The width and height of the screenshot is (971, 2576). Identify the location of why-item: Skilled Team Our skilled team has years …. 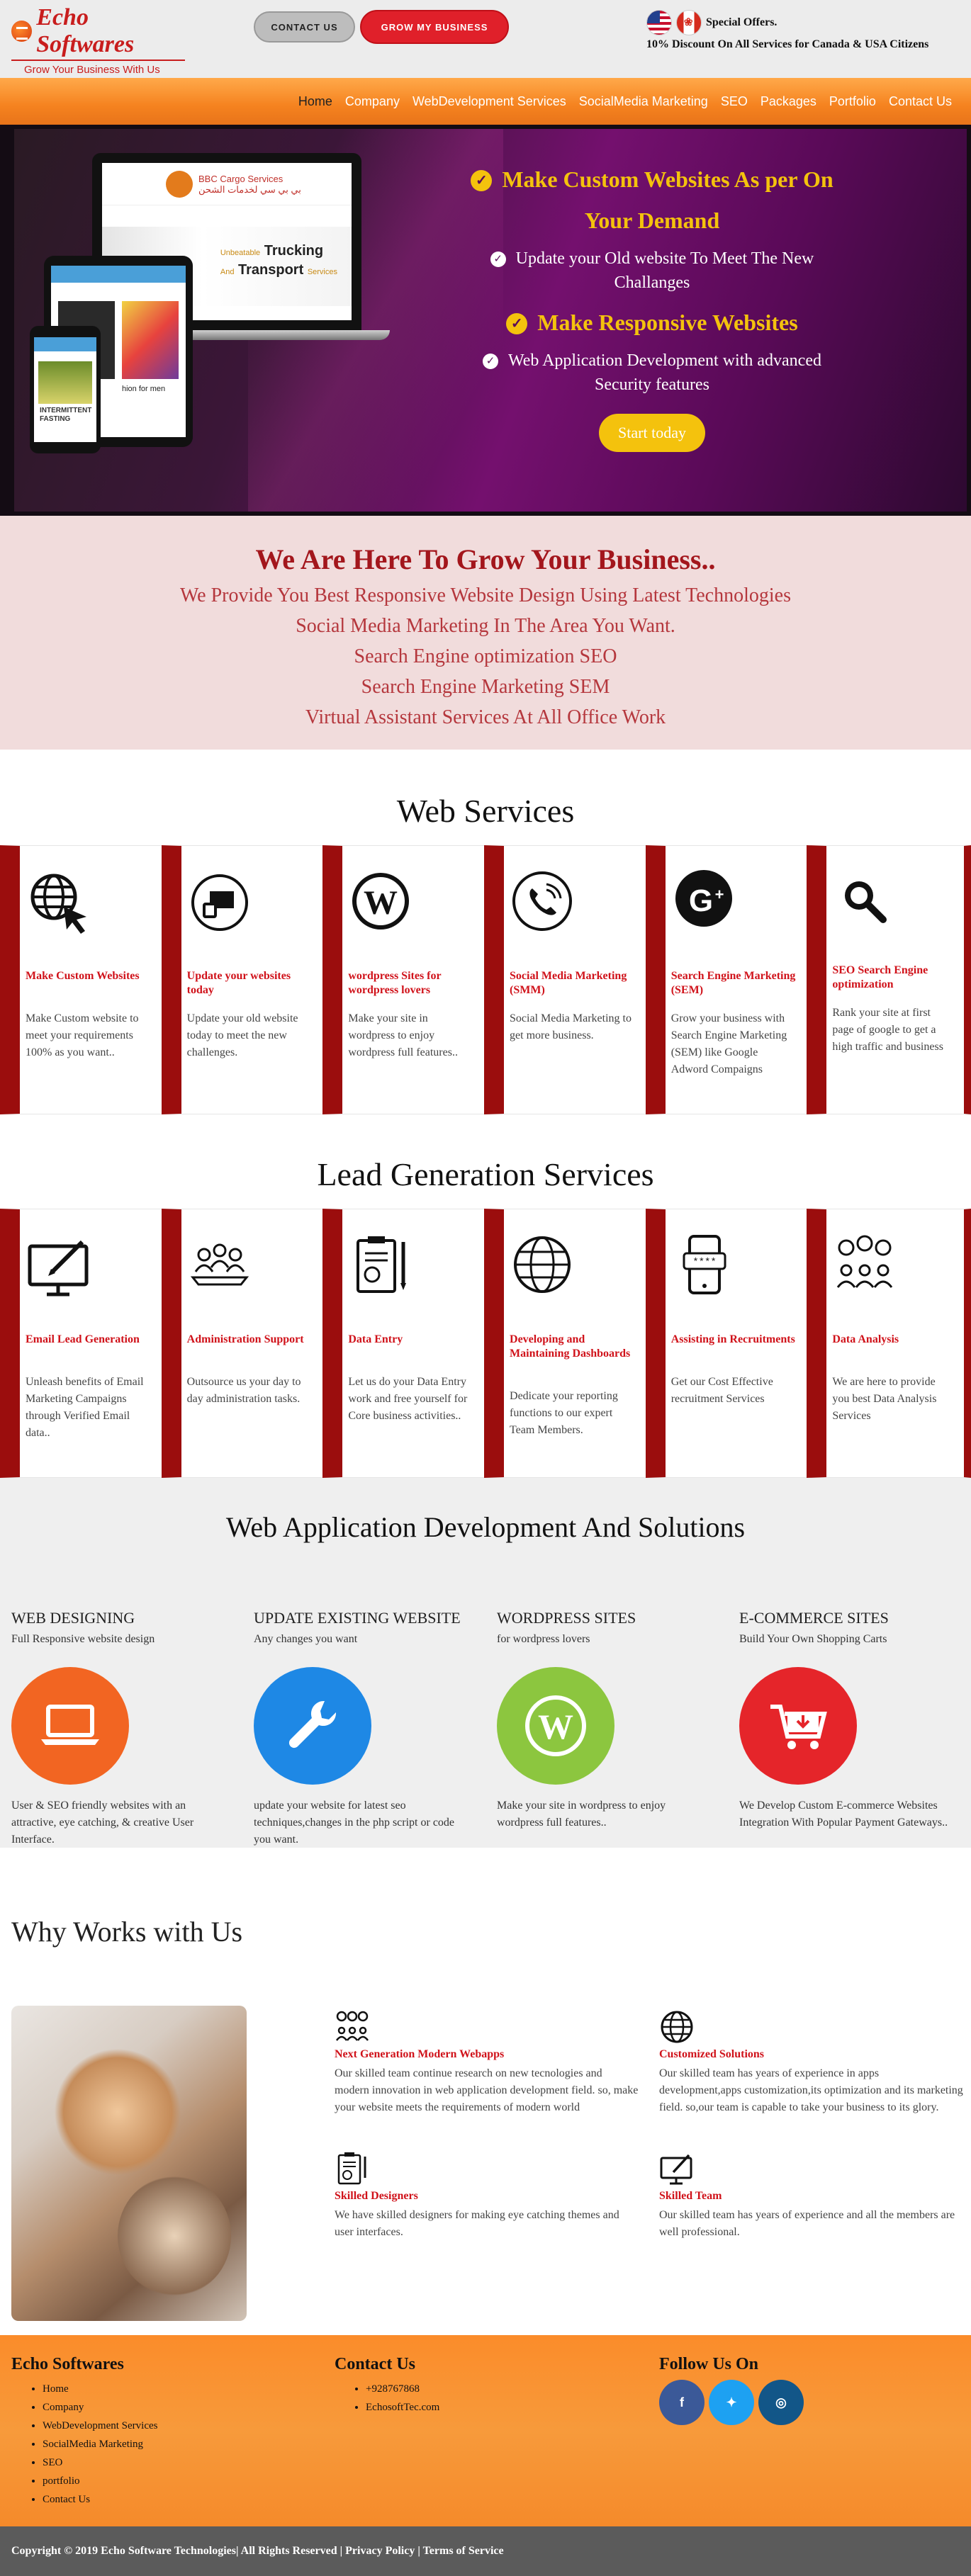
(811, 2196).